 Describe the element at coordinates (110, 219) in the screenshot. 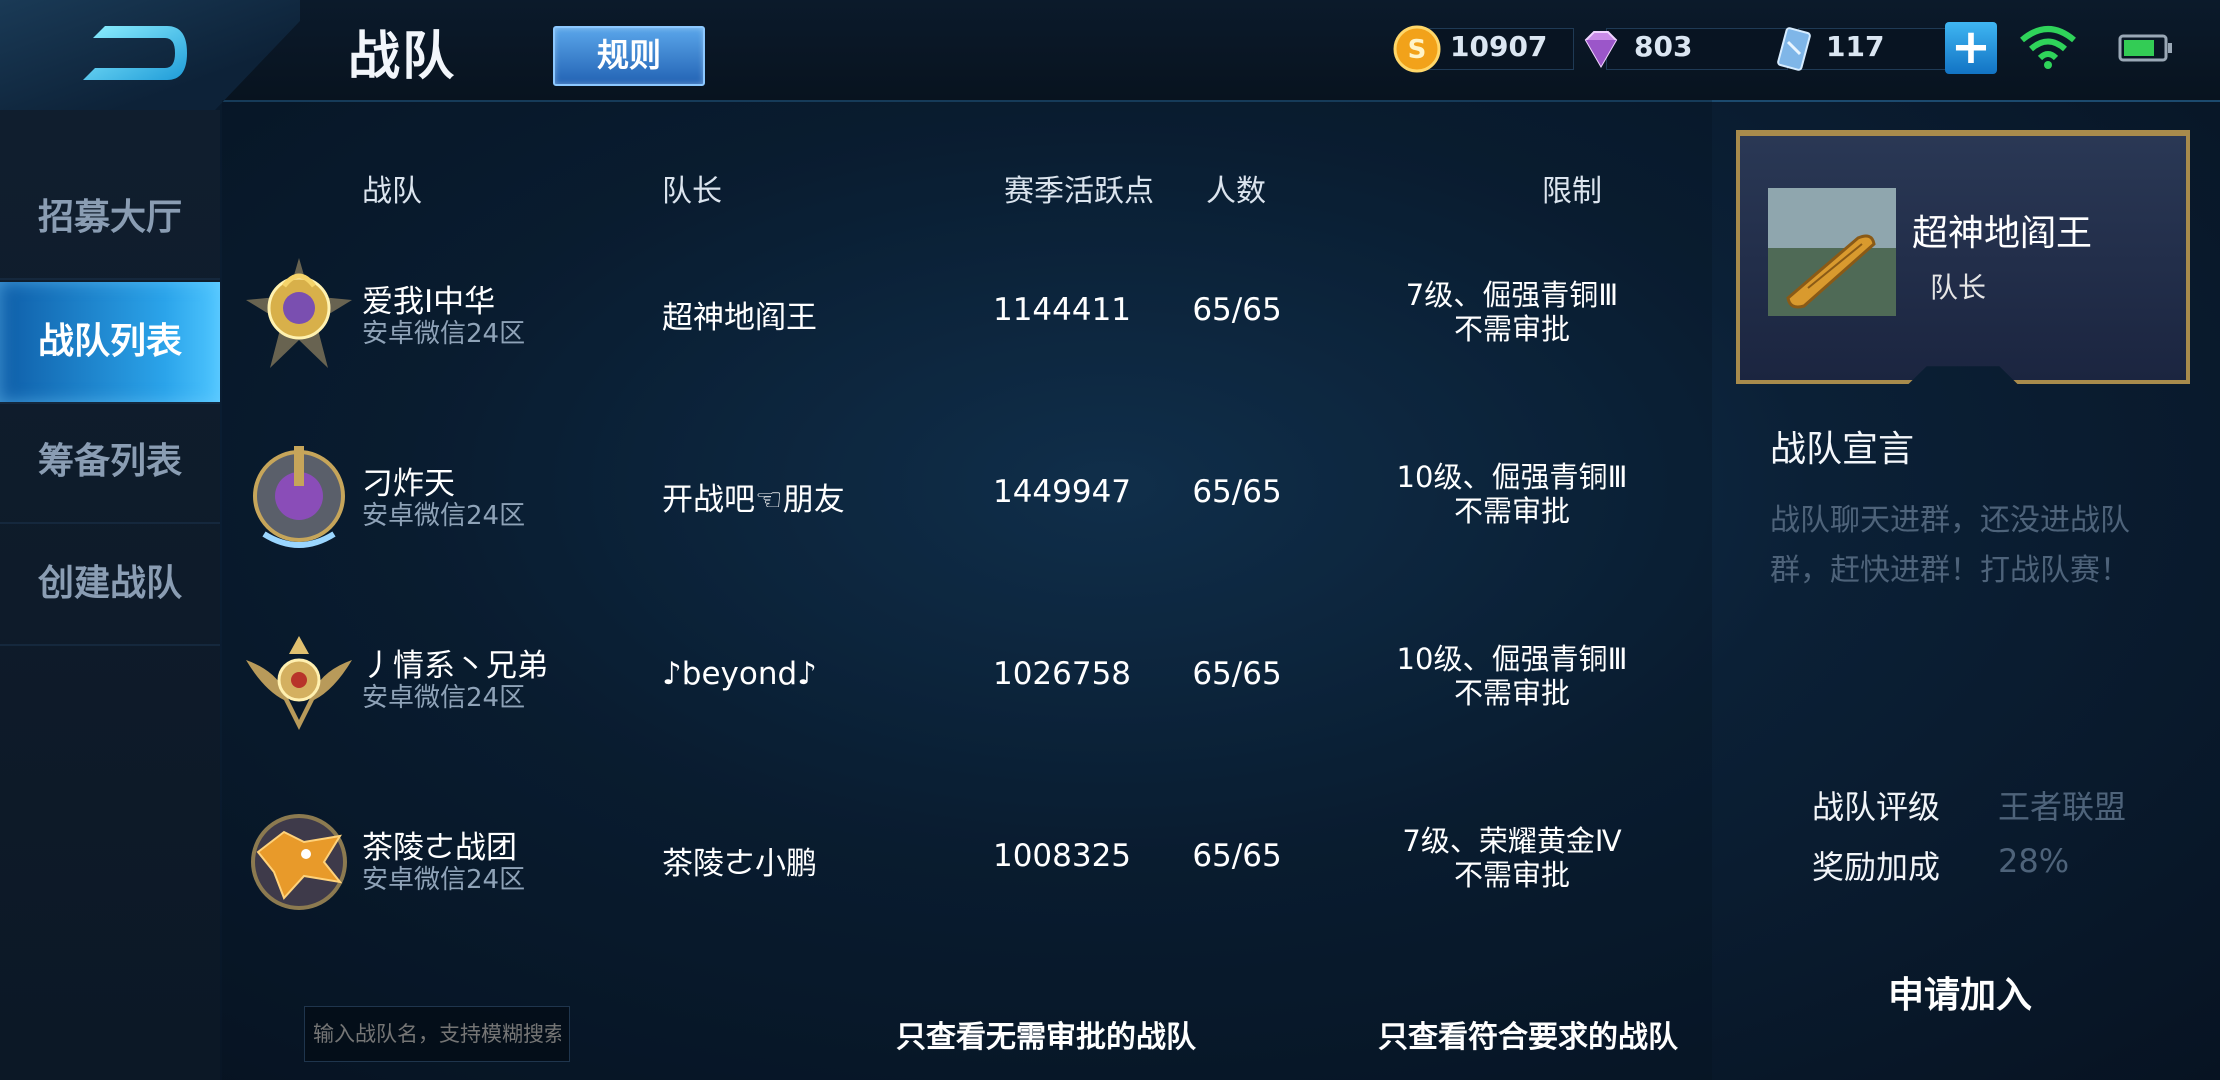

I see `sidebar-item-recruit-hall: 招募大厅` at that location.